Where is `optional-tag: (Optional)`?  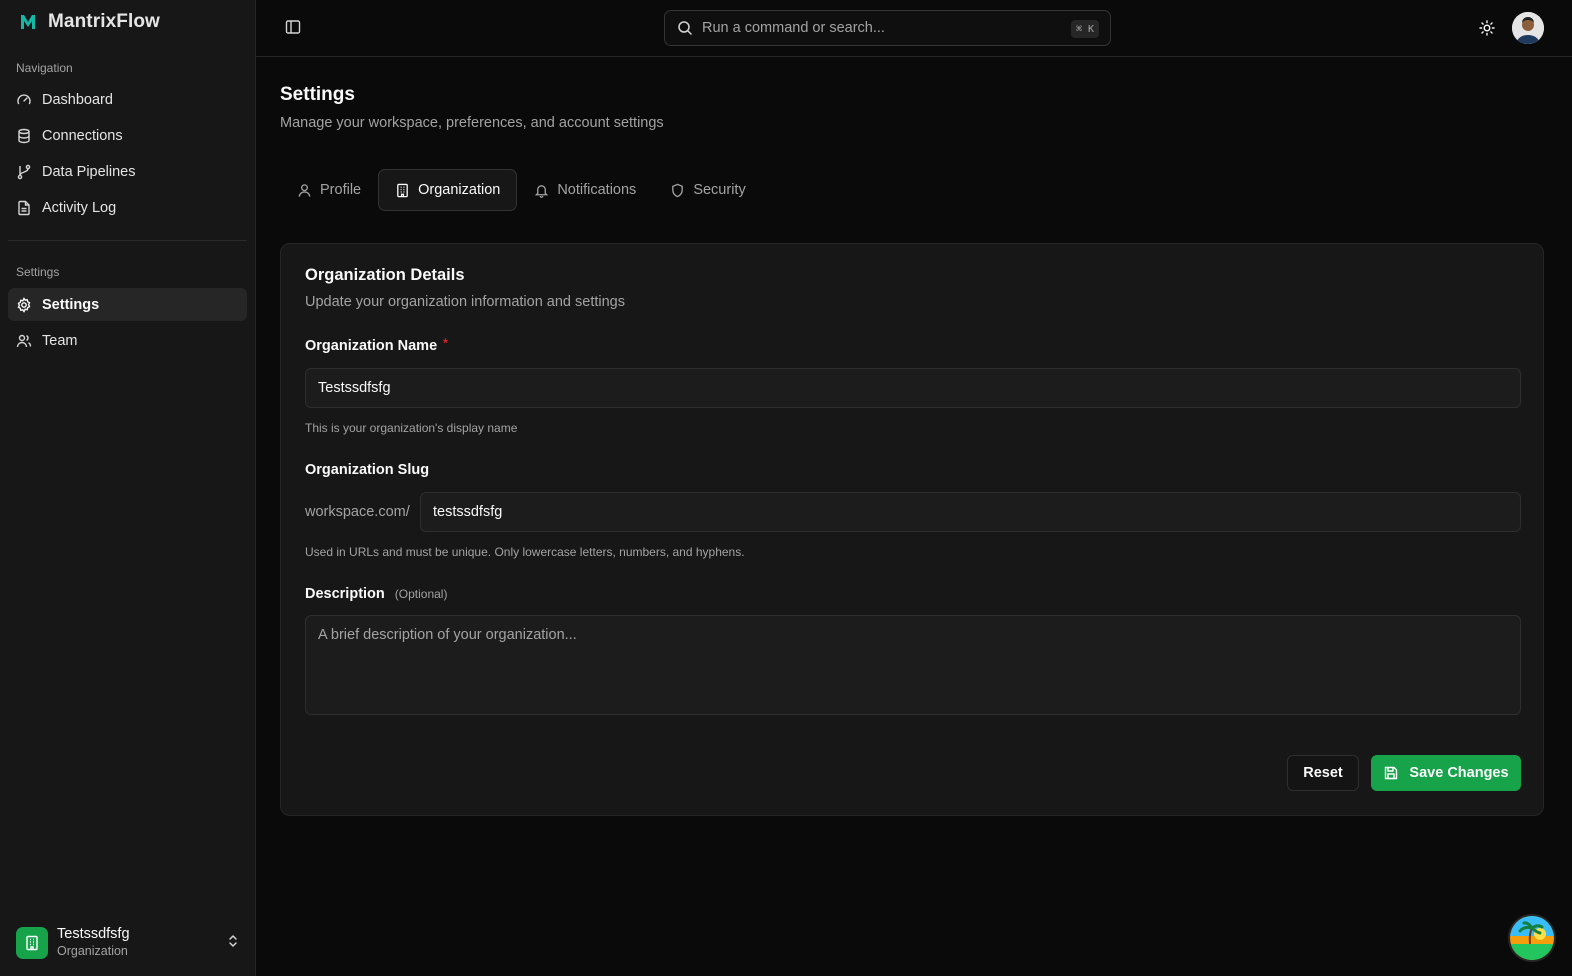
optional-tag: (Optional) is located at coordinates (421, 594).